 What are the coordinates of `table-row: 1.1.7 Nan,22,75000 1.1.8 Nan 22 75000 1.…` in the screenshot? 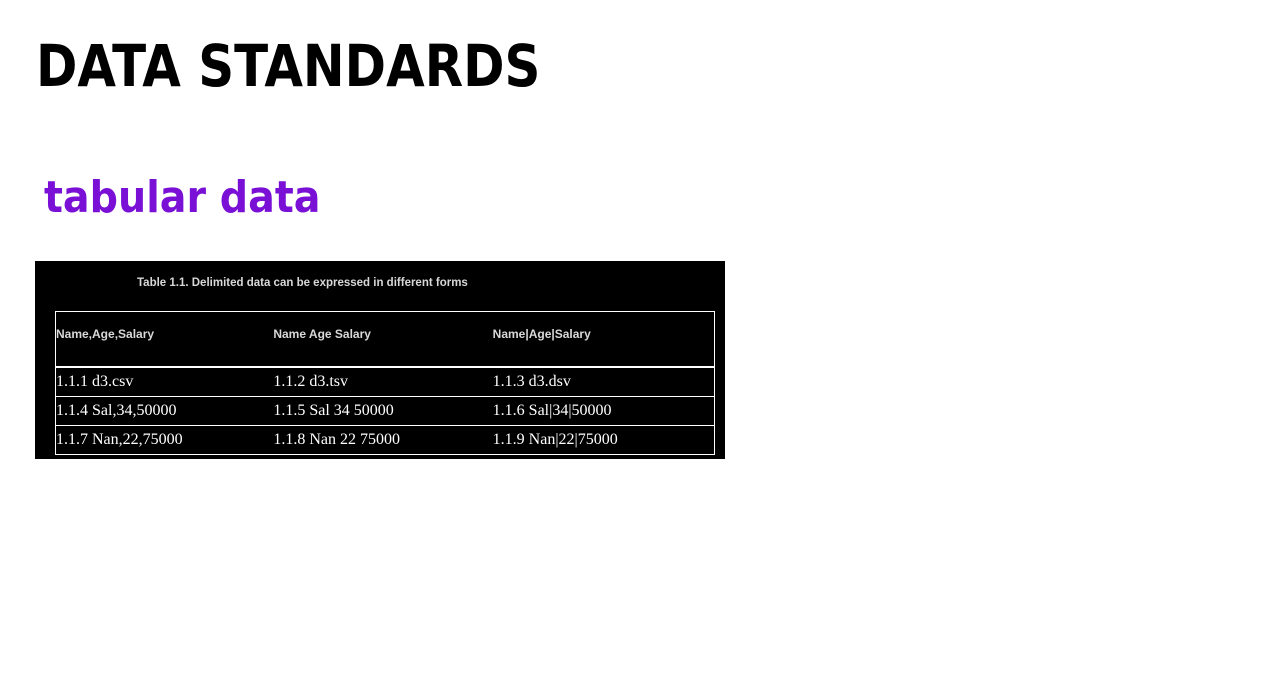 It's located at (385, 440).